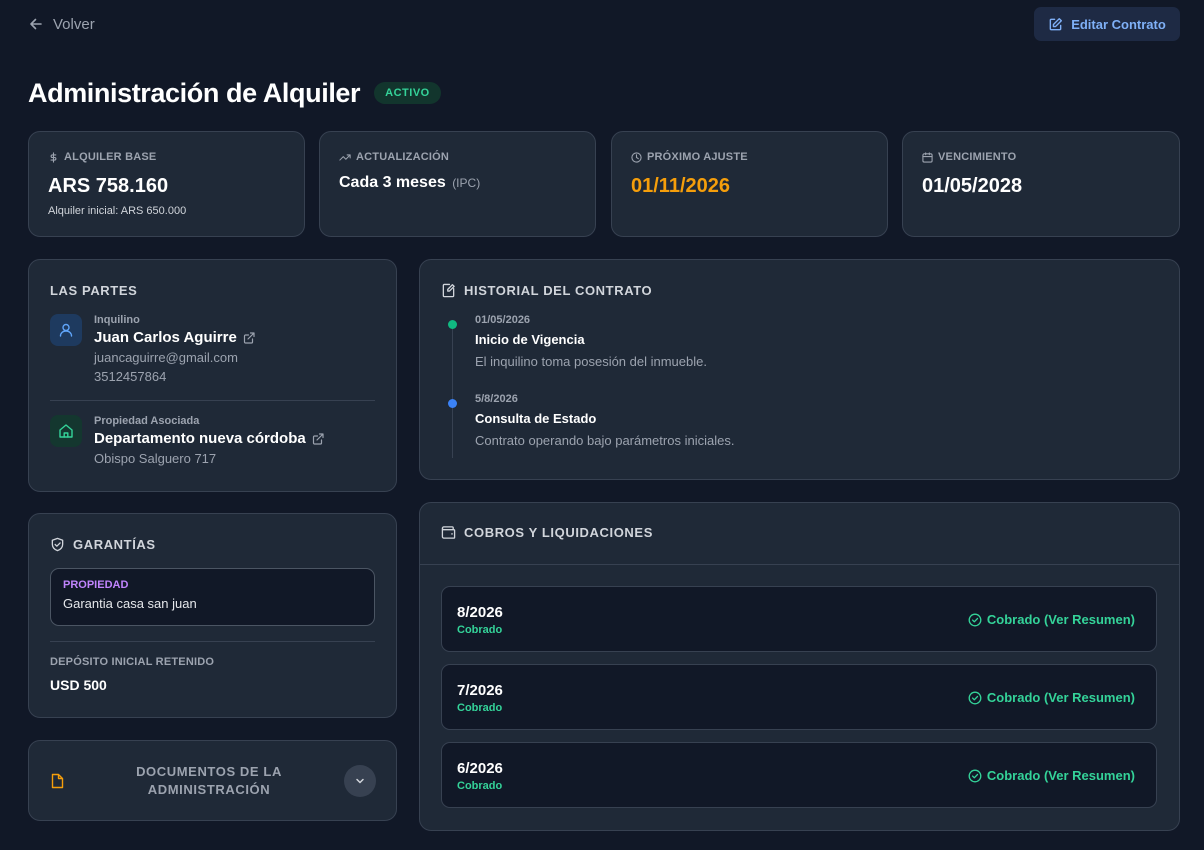 The height and width of the screenshot is (850, 1204). What do you see at coordinates (96, 585) in the screenshot?
I see `guarantee-type: PROPIEDAD` at bounding box center [96, 585].